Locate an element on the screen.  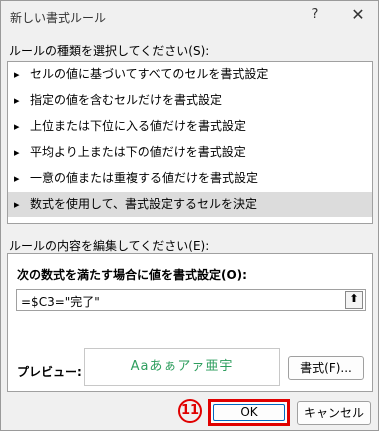
ok-button: OK is located at coordinates (249, 412).